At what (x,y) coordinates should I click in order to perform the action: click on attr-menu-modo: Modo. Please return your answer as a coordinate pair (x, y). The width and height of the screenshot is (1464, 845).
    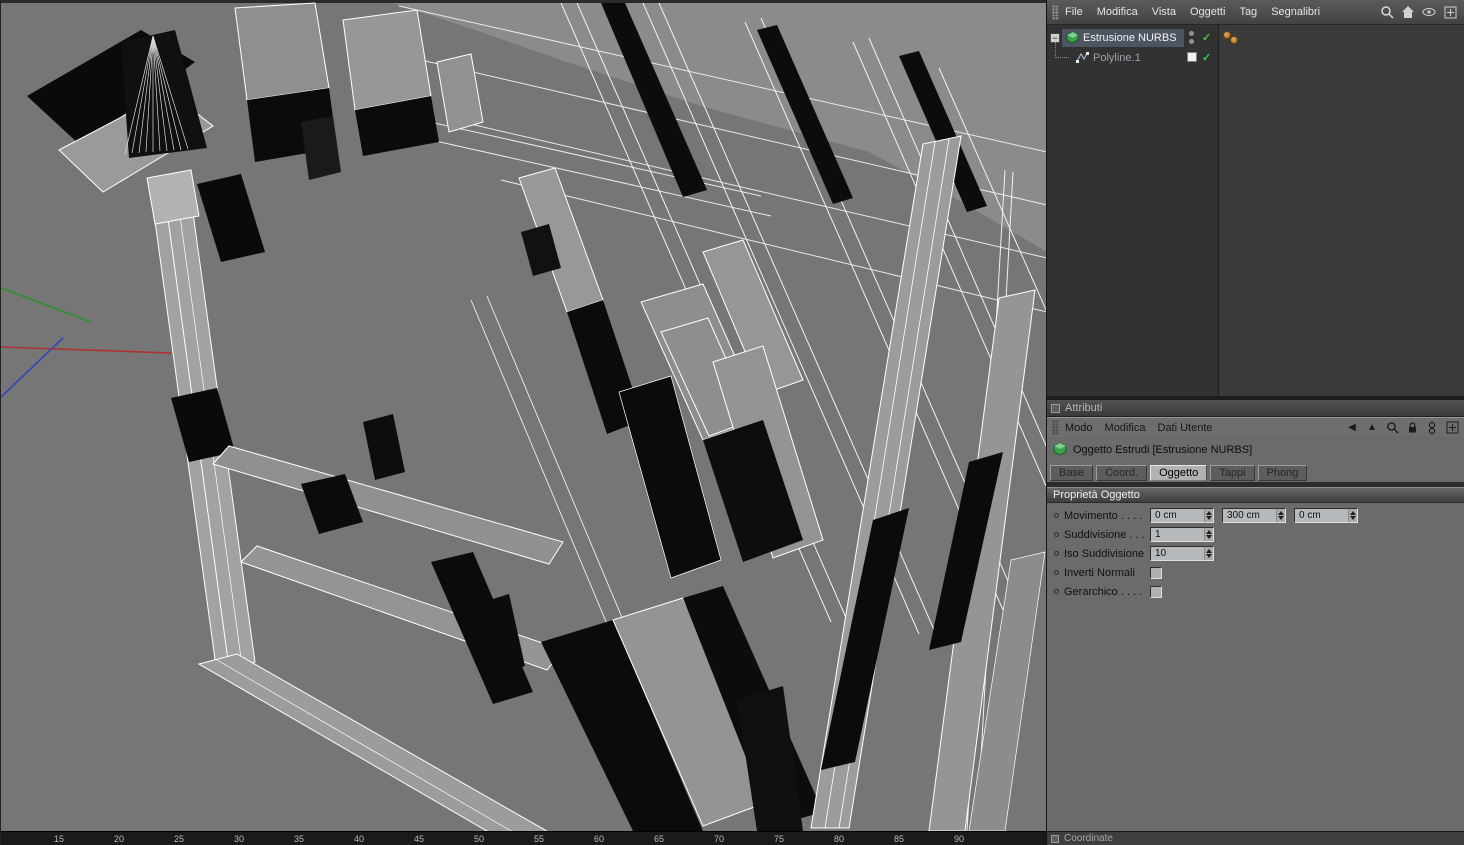
    Looking at the image, I should click on (1079, 428).